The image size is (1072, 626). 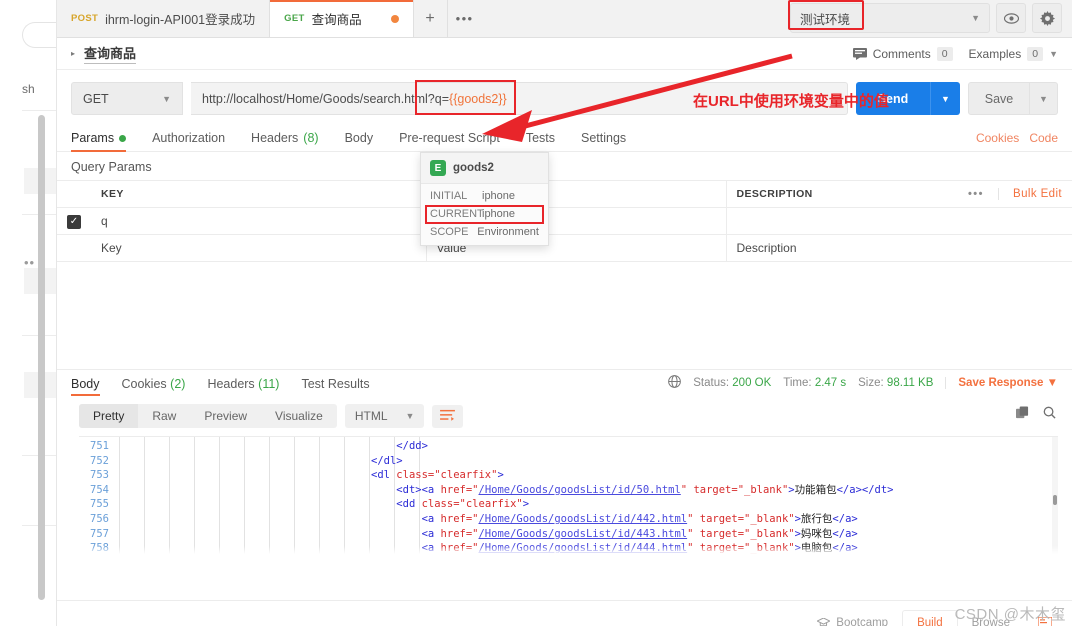 What do you see at coordinates (188, 141) in the screenshot?
I see `tab-authorization: Authorization` at bounding box center [188, 141].